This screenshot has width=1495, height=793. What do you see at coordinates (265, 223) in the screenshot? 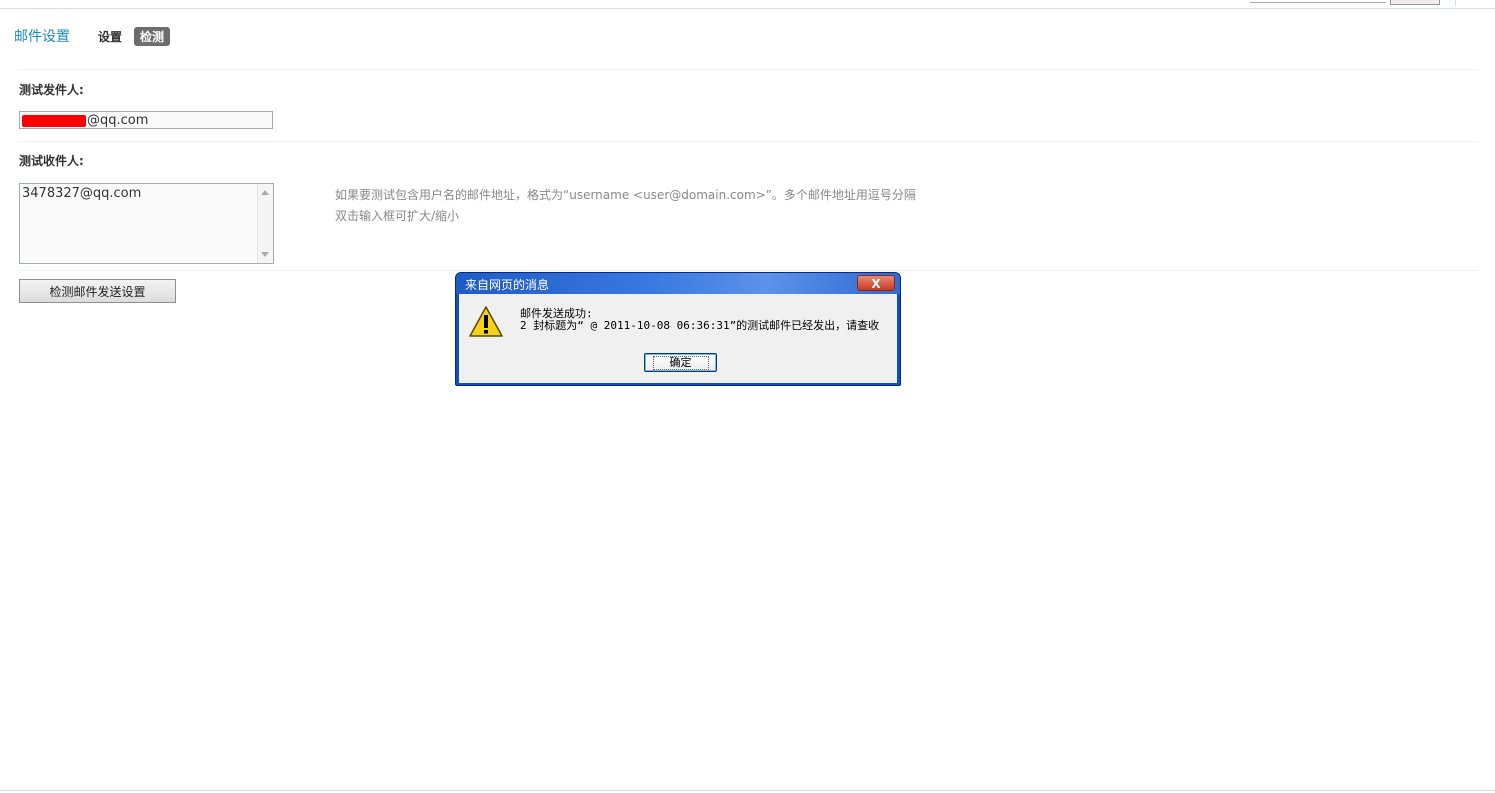
I see `textarea-scrollbar` at bounding box center [265, 223].